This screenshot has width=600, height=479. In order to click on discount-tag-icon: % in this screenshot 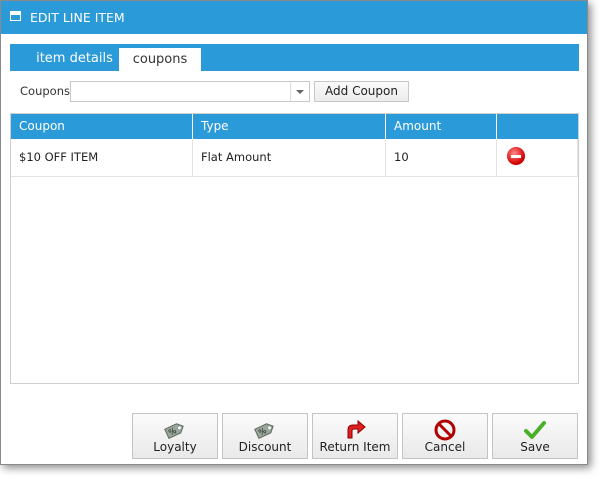, I will do `click(264, 431)`.